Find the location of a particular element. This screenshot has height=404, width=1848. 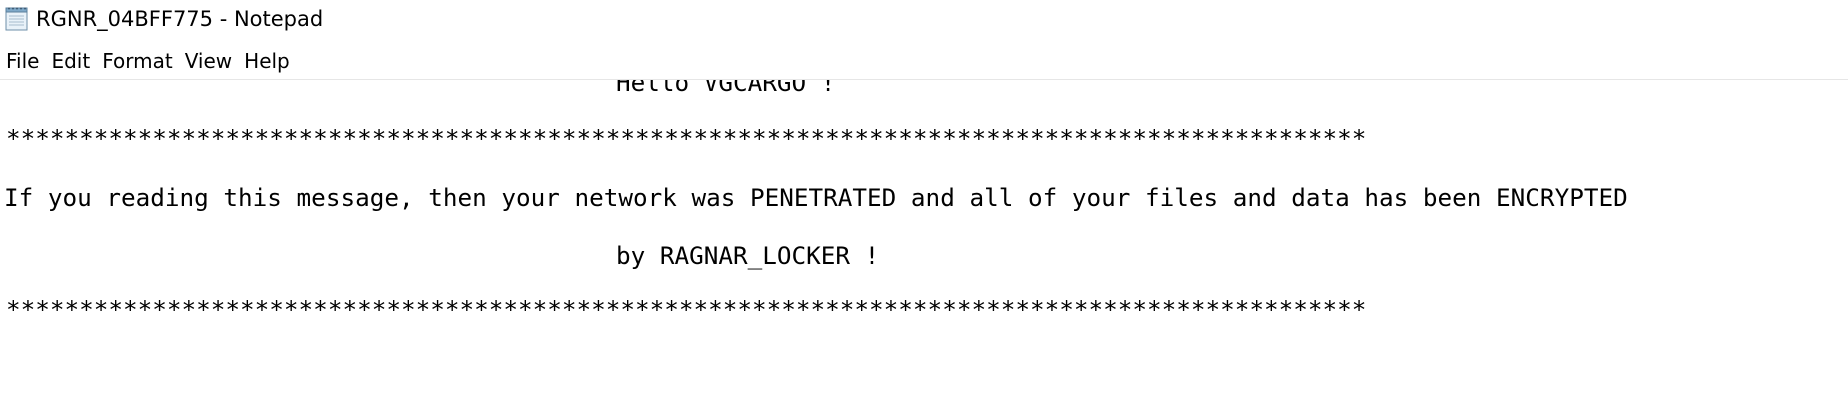

menu-bar: File Edit Format View Help is located at coordinates (148, 61).